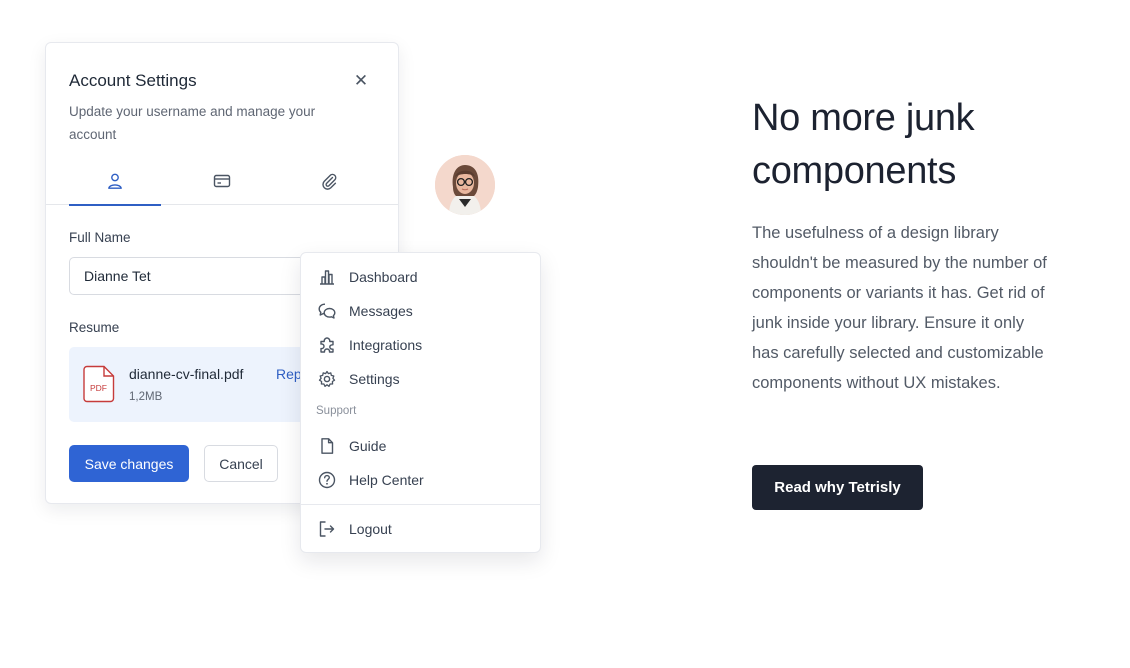 This screenshot has width=1130, height=668. I want to click on logout-icon, so click(327, 529).